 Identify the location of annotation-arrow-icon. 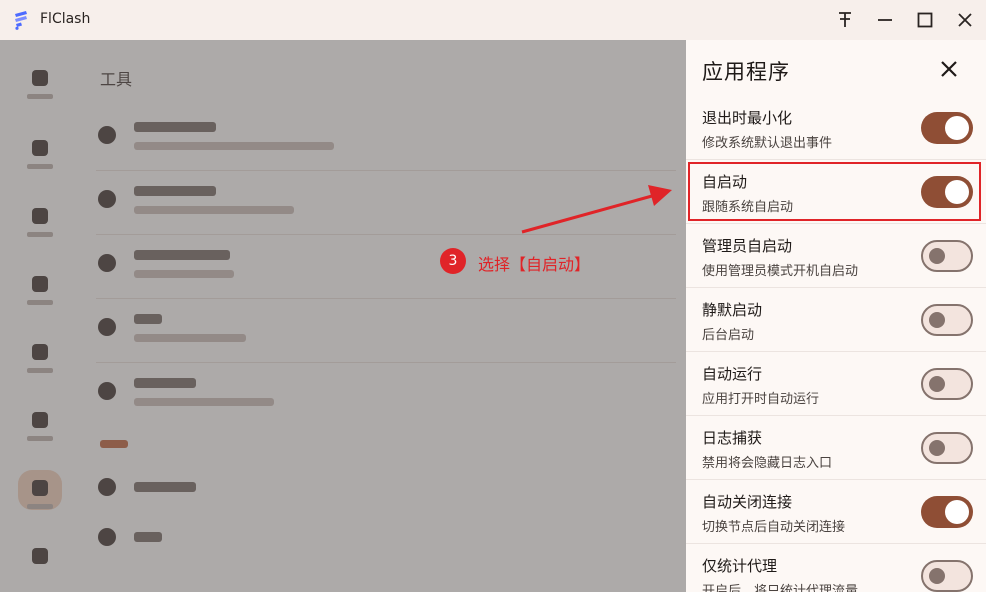
(596, 209).